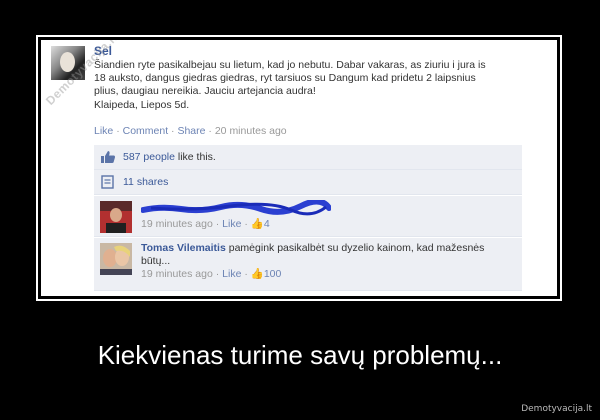 The width and height of the screenshot is (600, 420). Describe the element at coordinates (308, 157) in the screenshot. I see `likes-row: 587 people like this.` at that location.